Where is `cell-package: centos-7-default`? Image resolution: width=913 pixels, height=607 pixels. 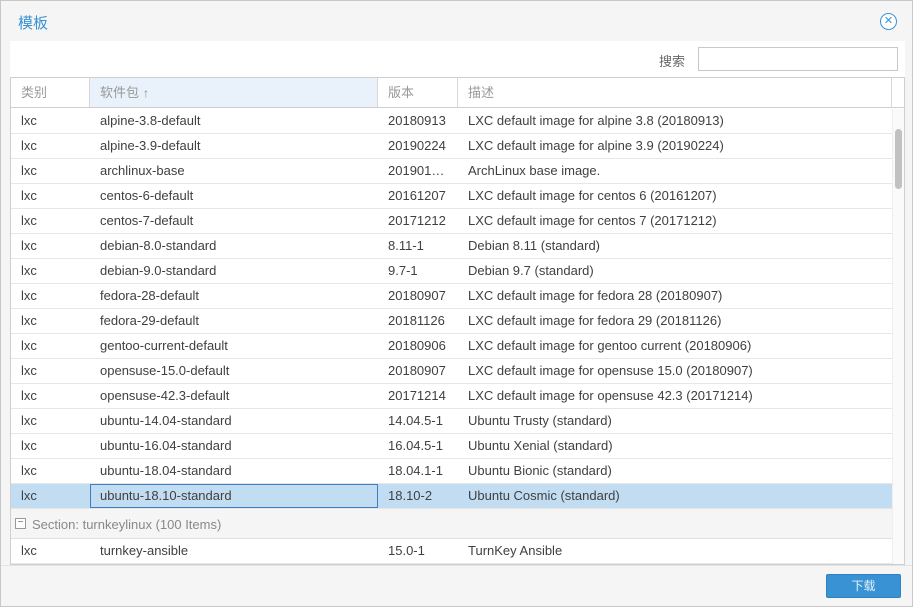 cell-package: centos-7-default is located at coordinates (147, 220).